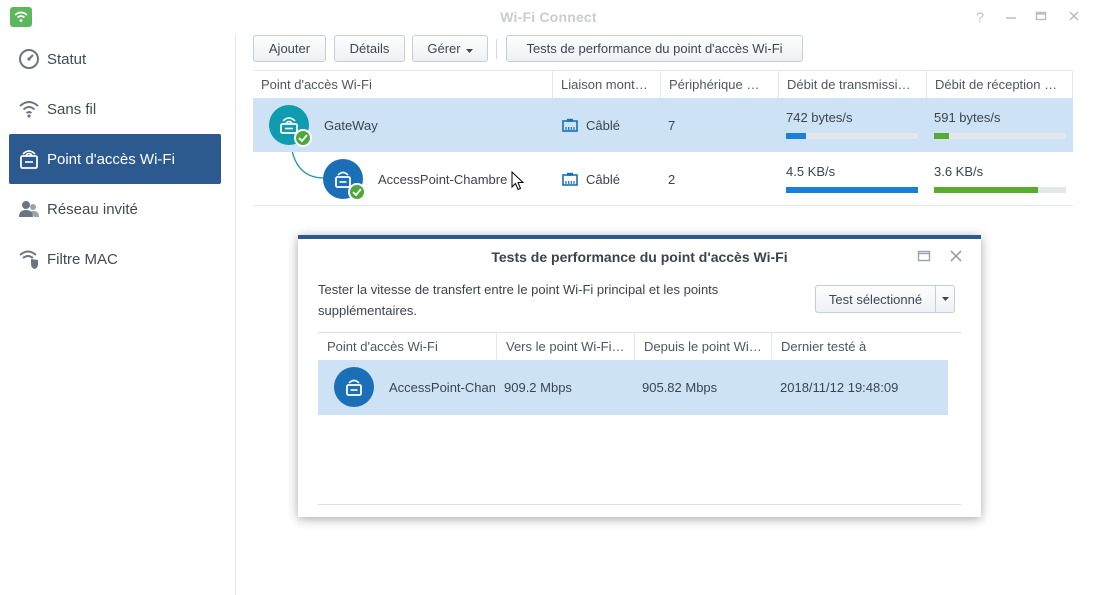  I want to click on help-icon: ?, so click(980, 17).